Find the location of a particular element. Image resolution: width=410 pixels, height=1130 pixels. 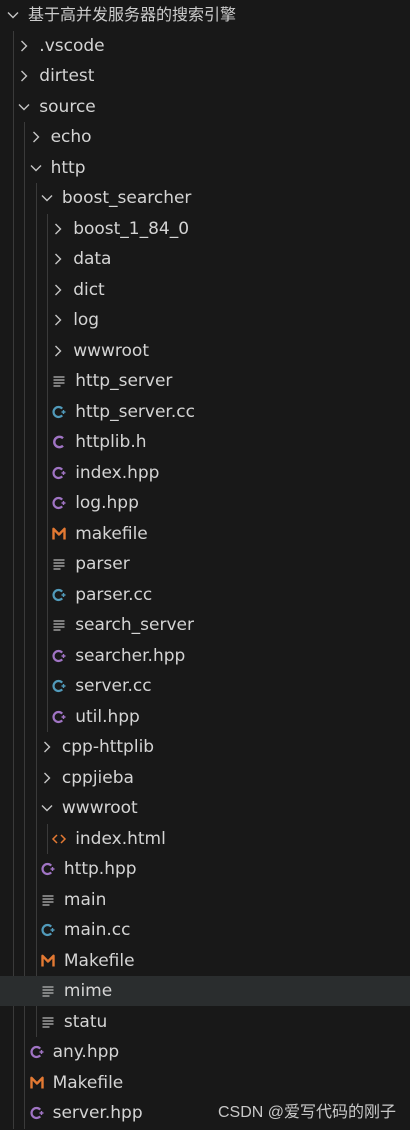

file-label: http_server is located at coordinates (124, 381).